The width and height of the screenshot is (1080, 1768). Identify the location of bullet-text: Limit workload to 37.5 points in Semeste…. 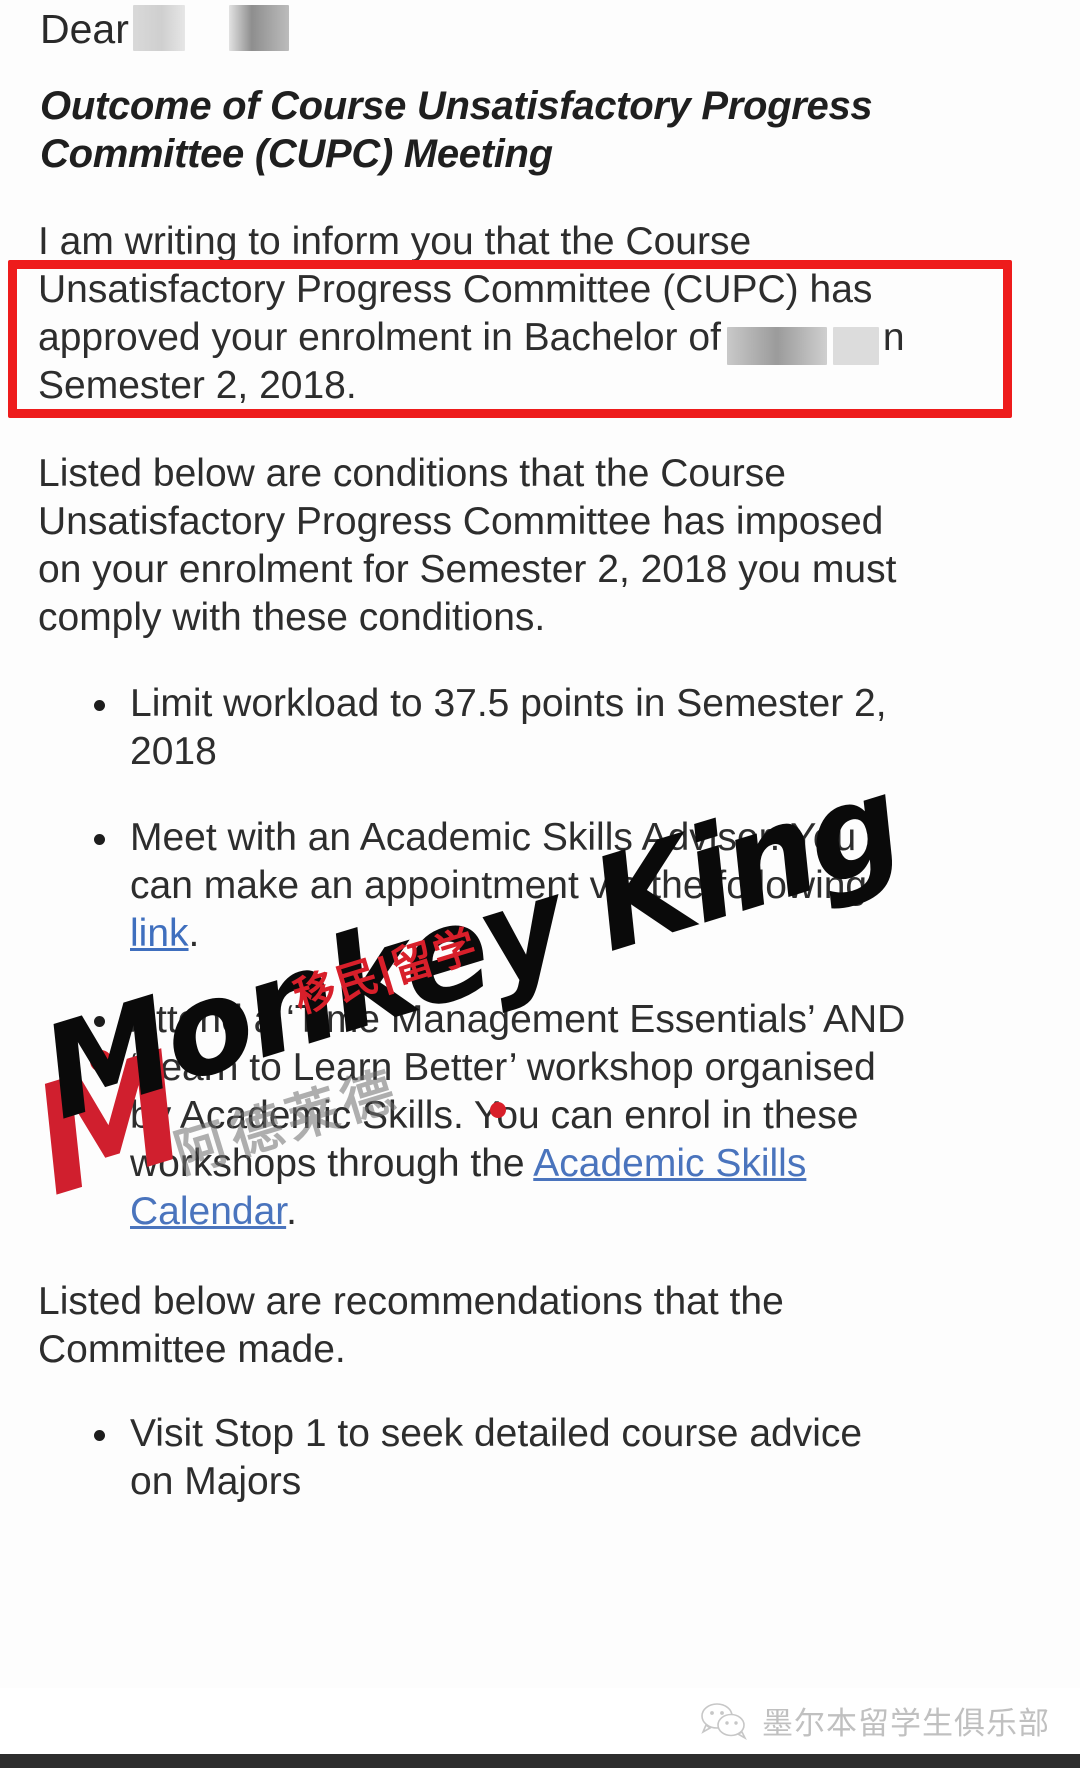
(508, 727).